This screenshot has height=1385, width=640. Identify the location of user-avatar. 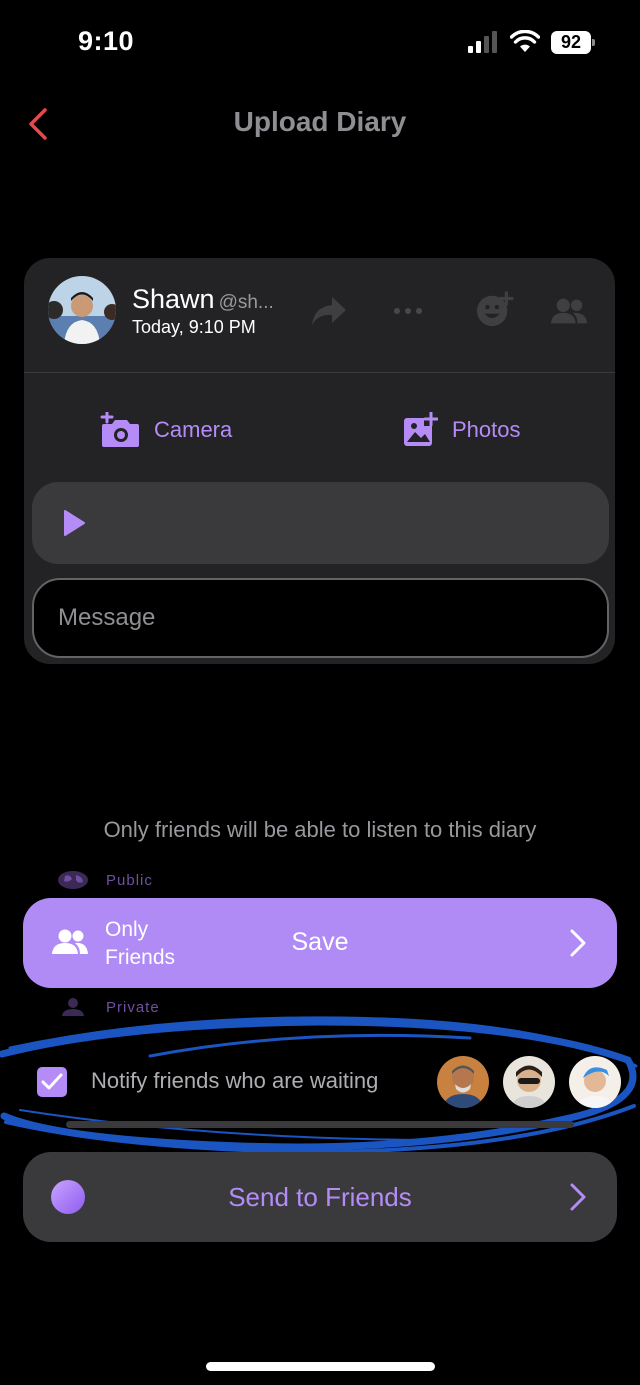
(82, 310).